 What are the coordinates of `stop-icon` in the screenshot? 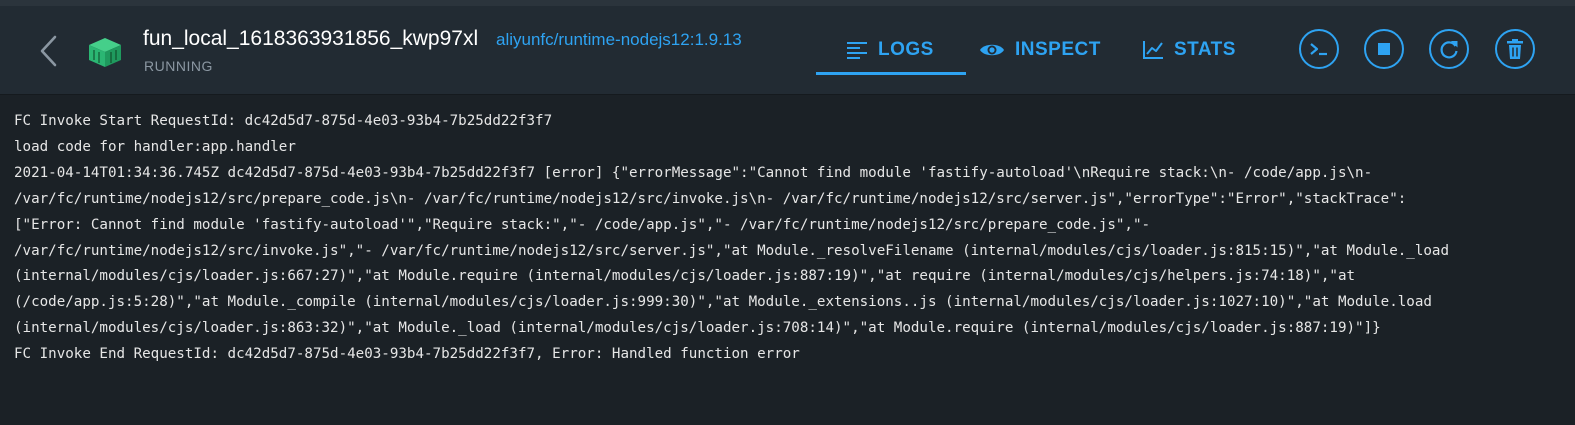 It's located at (1384, 49).